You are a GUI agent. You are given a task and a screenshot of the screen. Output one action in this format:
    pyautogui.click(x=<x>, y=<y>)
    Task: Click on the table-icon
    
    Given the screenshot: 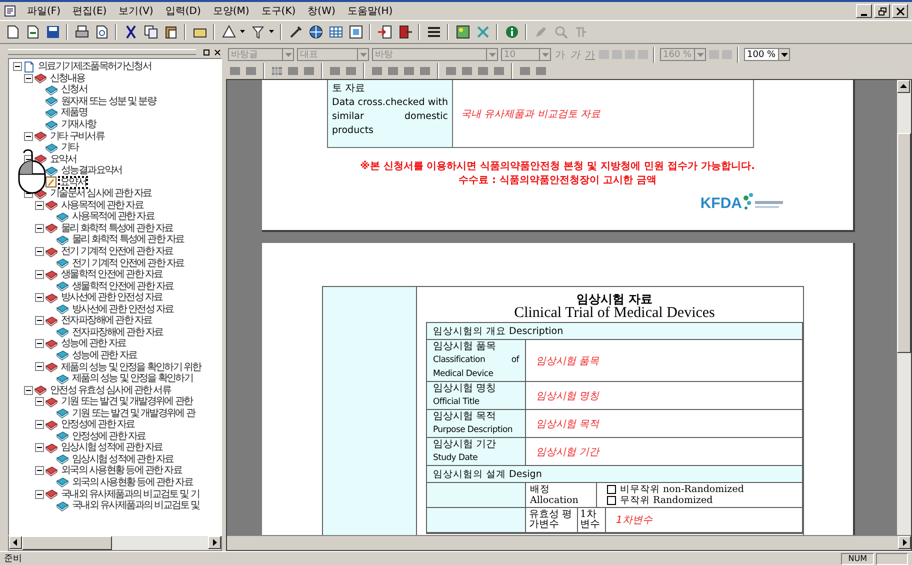 What is the action you would take?
    pyautogui.click(x=335, y=32)
    